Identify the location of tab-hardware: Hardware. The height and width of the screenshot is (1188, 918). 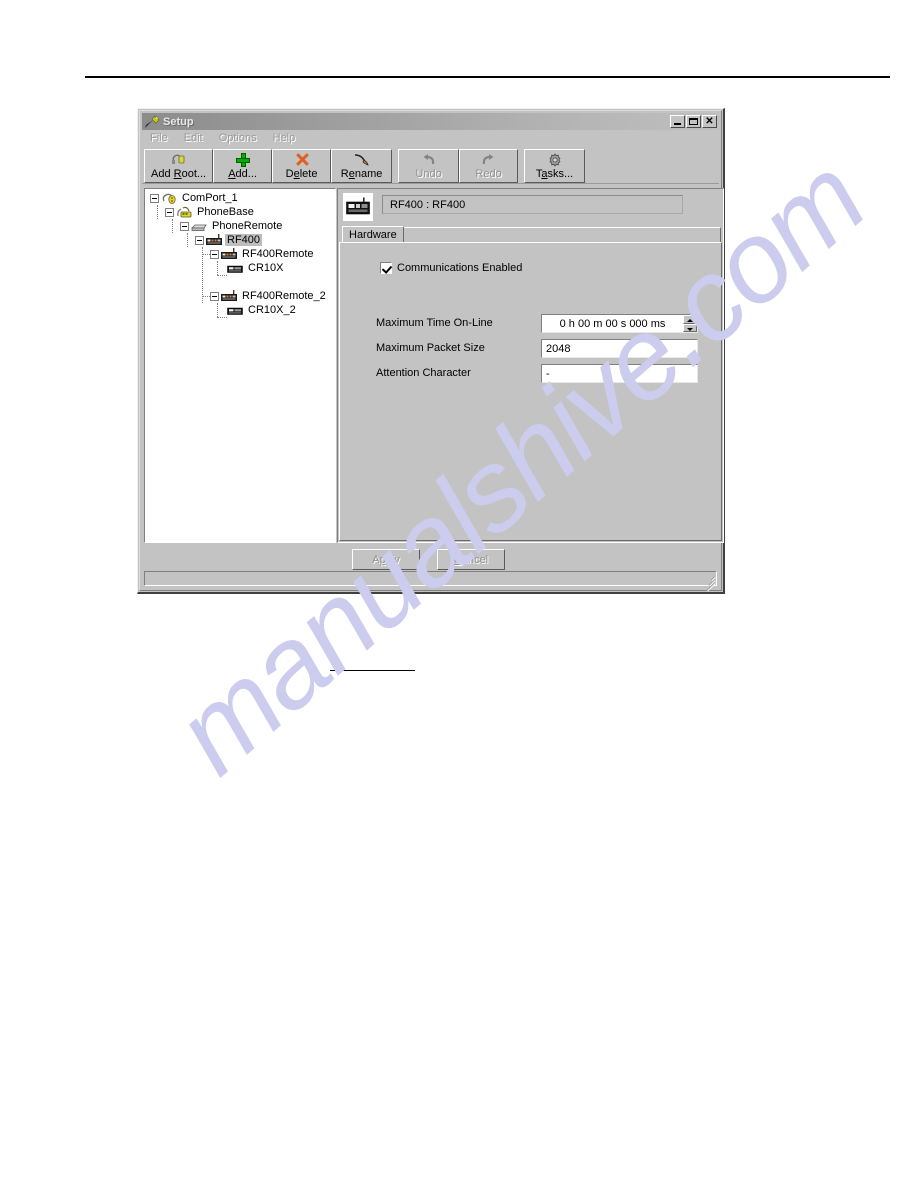
(373, 234).